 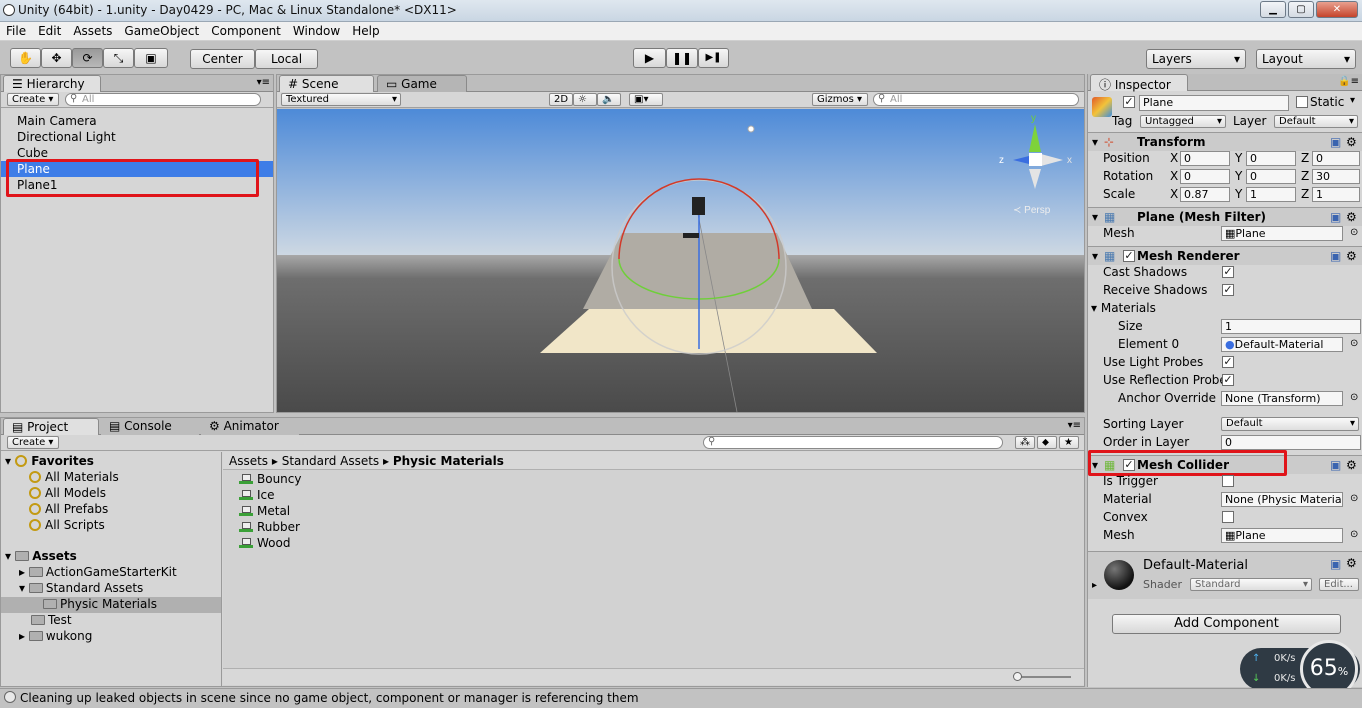 I want to click on menu-assets: Assets, so click(x=92, y=30).